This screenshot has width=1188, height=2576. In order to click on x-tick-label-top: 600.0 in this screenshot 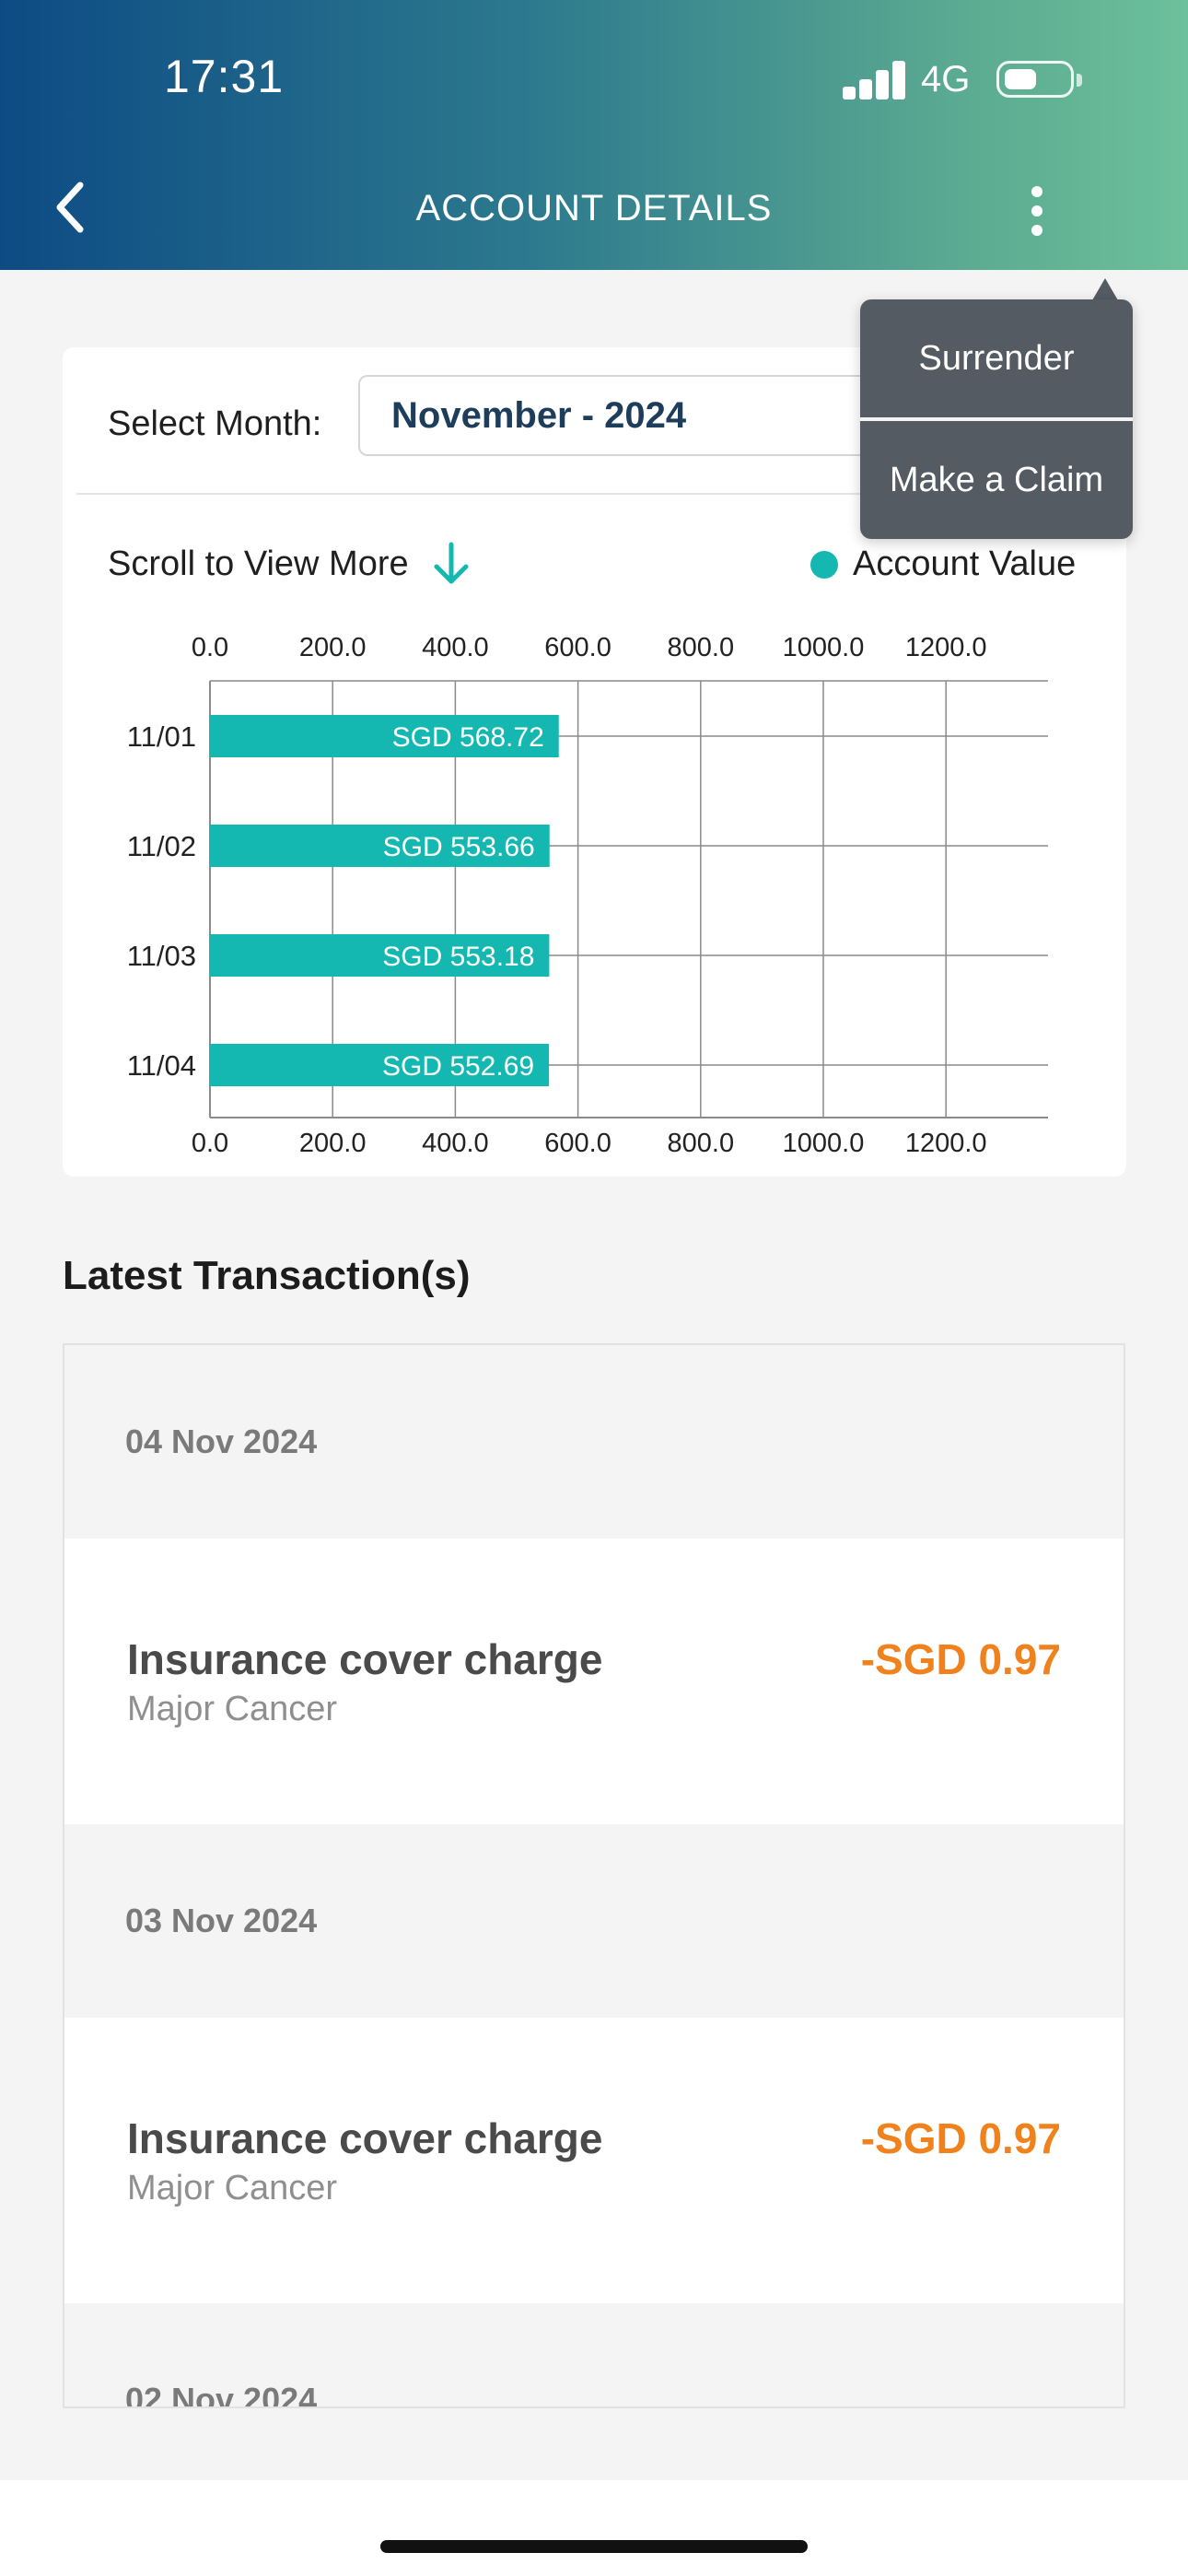, I will do `click(577, 647)`.